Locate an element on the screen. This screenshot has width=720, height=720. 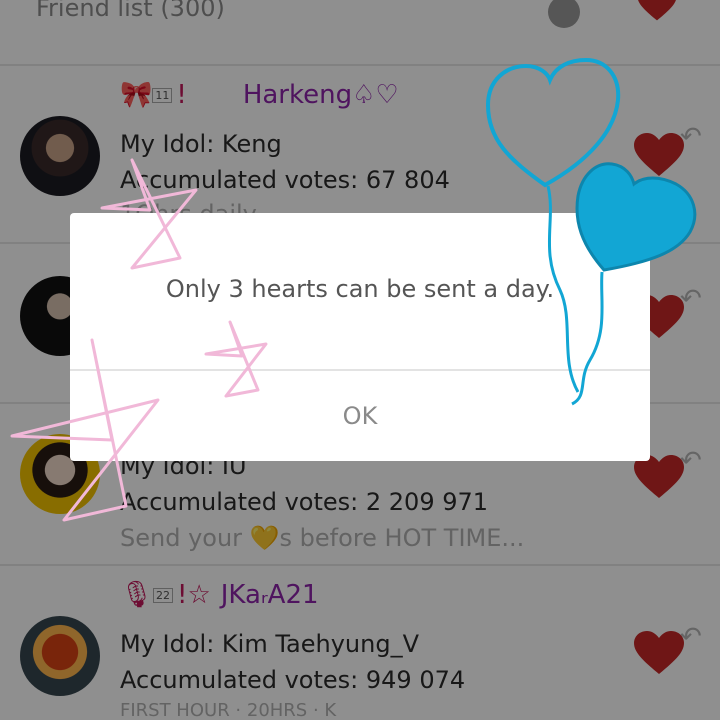
ok-button: OK is located at coordinates (360, 416).